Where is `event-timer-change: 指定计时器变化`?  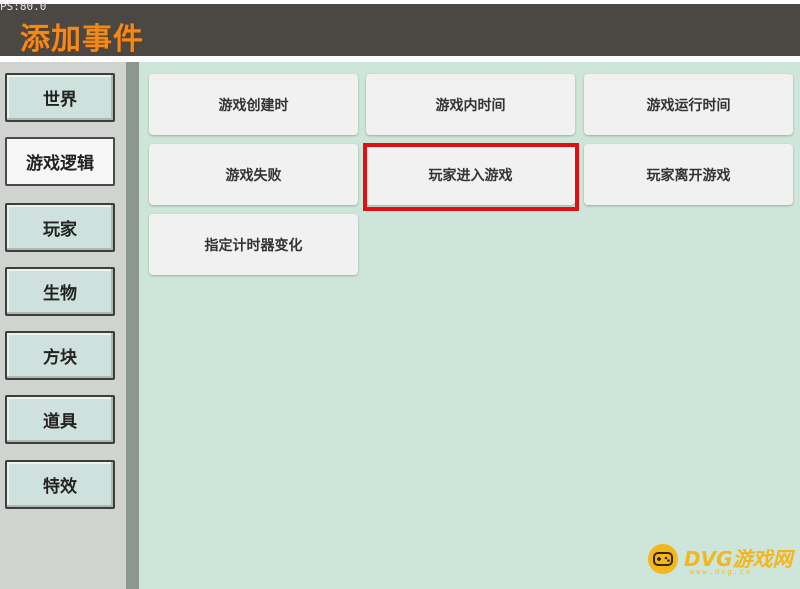 event-timer-change: 指定计时器变化 is located at coordinates (253, 244).